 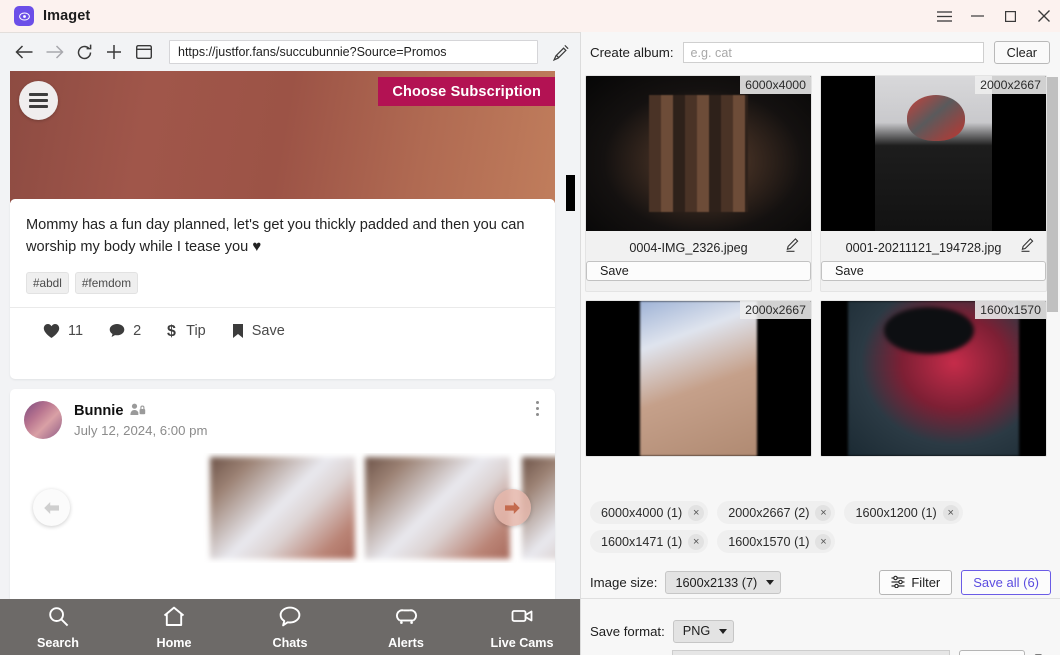 What do you see at coordinates (282, 414) in the screenshot?
I see `post-header: Bunnie July 12, 2024, 6:00 pm` at bounding box center [282, 414].